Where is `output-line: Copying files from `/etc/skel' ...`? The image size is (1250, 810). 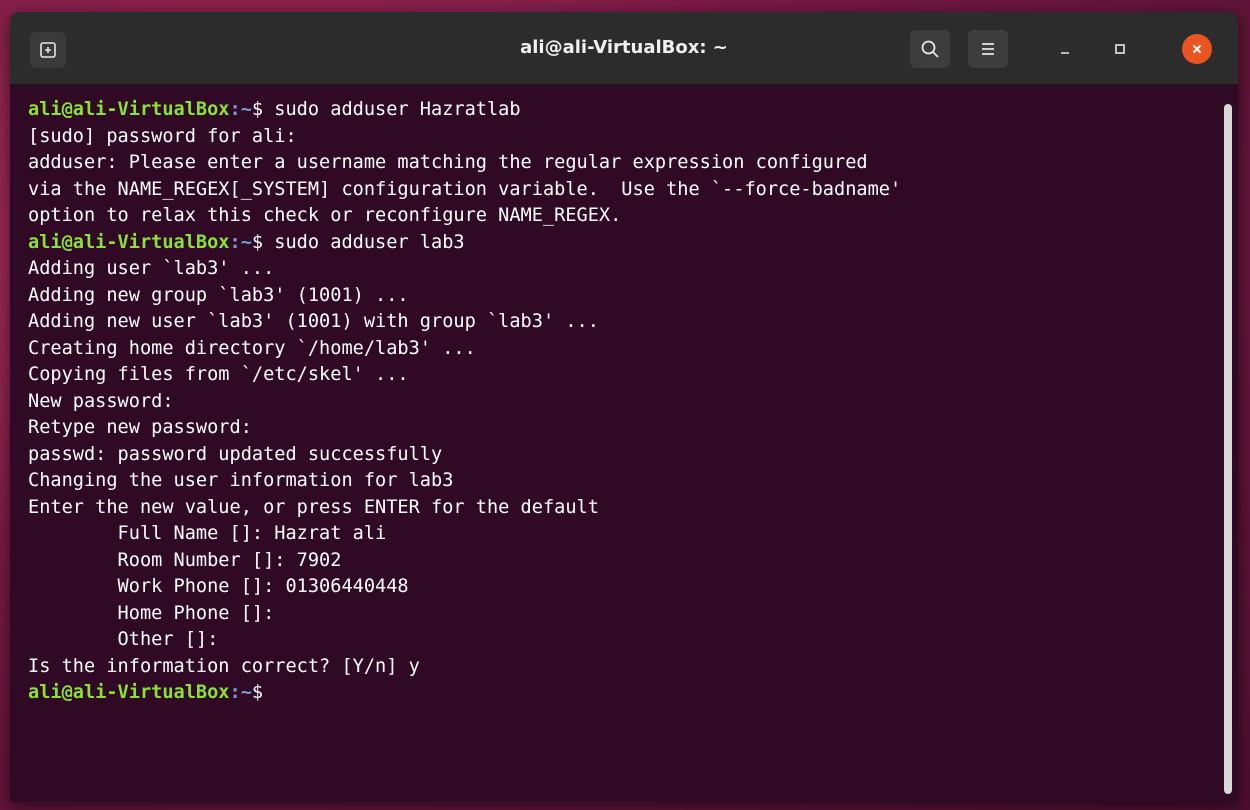 output-line: Copying files from `/etc/skel' ... is located at coordinates (218, 374).